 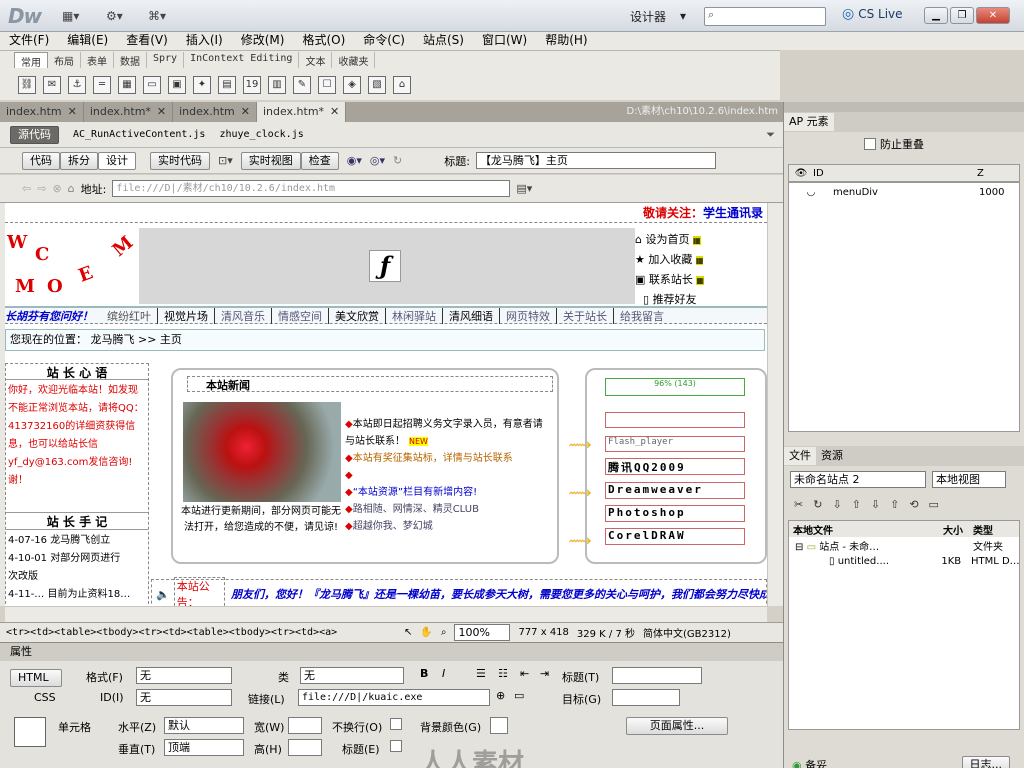 I want to click on get-files-icon: ⇩, so click(x=836, y=504).